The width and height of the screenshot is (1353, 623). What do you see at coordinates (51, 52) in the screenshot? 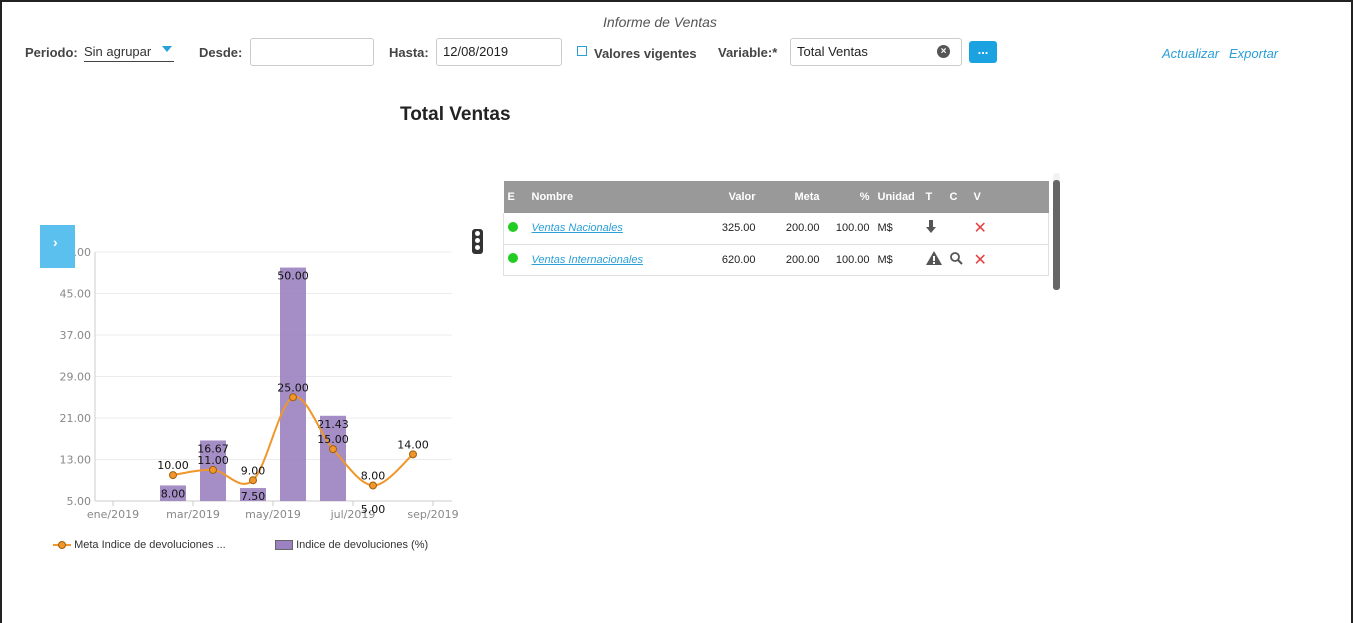
I see `periodo-label: Periodo:` at bounding box center [51, 52].